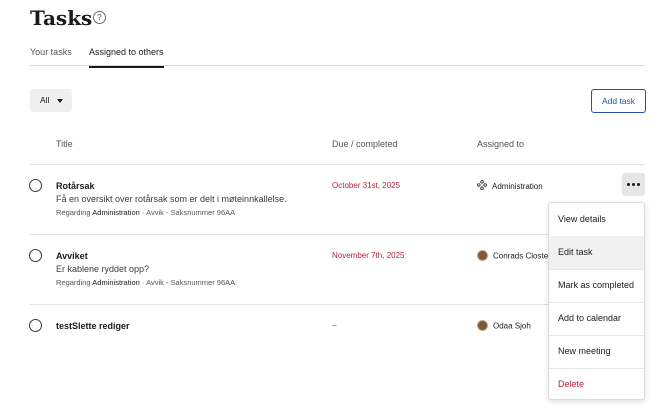  I want to click on row-divider, so click(337, 164).